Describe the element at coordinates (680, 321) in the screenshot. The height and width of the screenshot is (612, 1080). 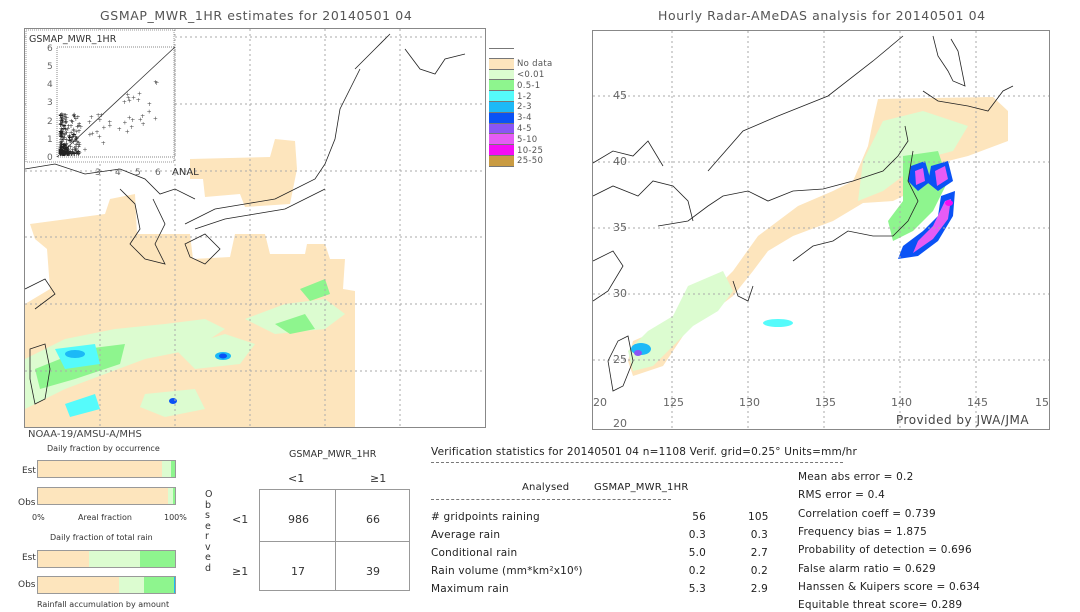
I see `analysis-coverage` at that location.